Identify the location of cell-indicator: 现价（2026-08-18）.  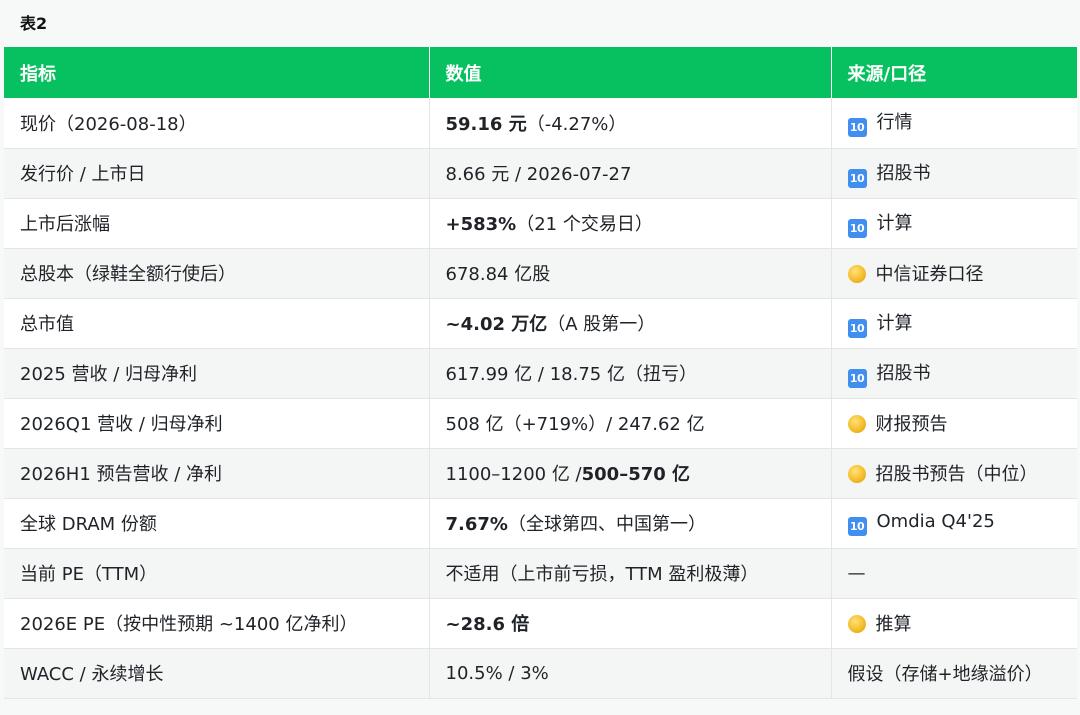
(217, 123).